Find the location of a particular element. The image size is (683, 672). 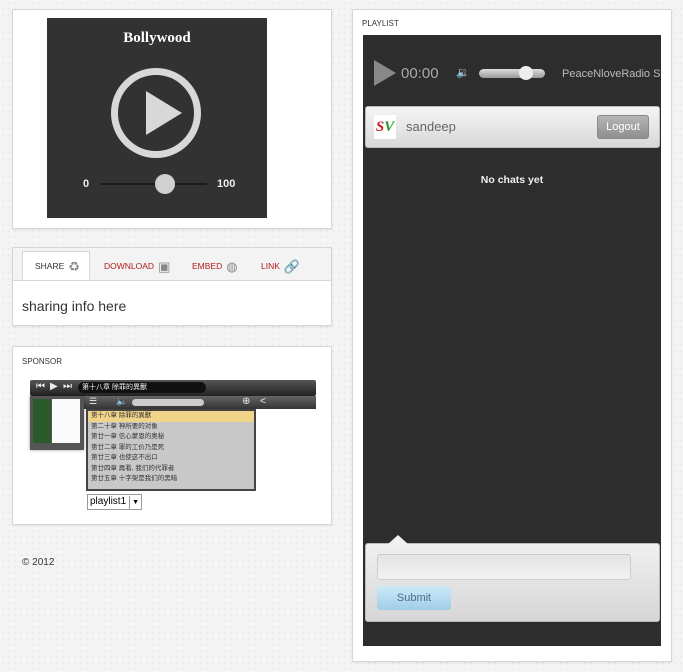

volume-slider is located at coordinates (154, 184).